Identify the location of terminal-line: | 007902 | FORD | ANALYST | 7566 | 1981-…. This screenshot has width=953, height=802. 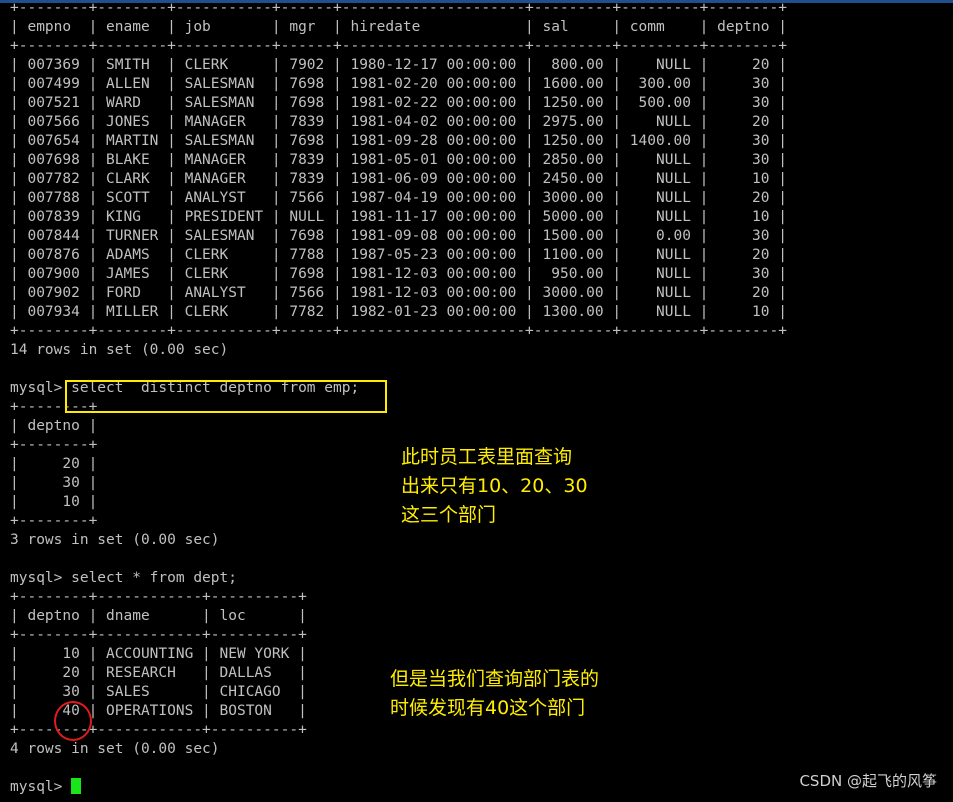
(398, 293).